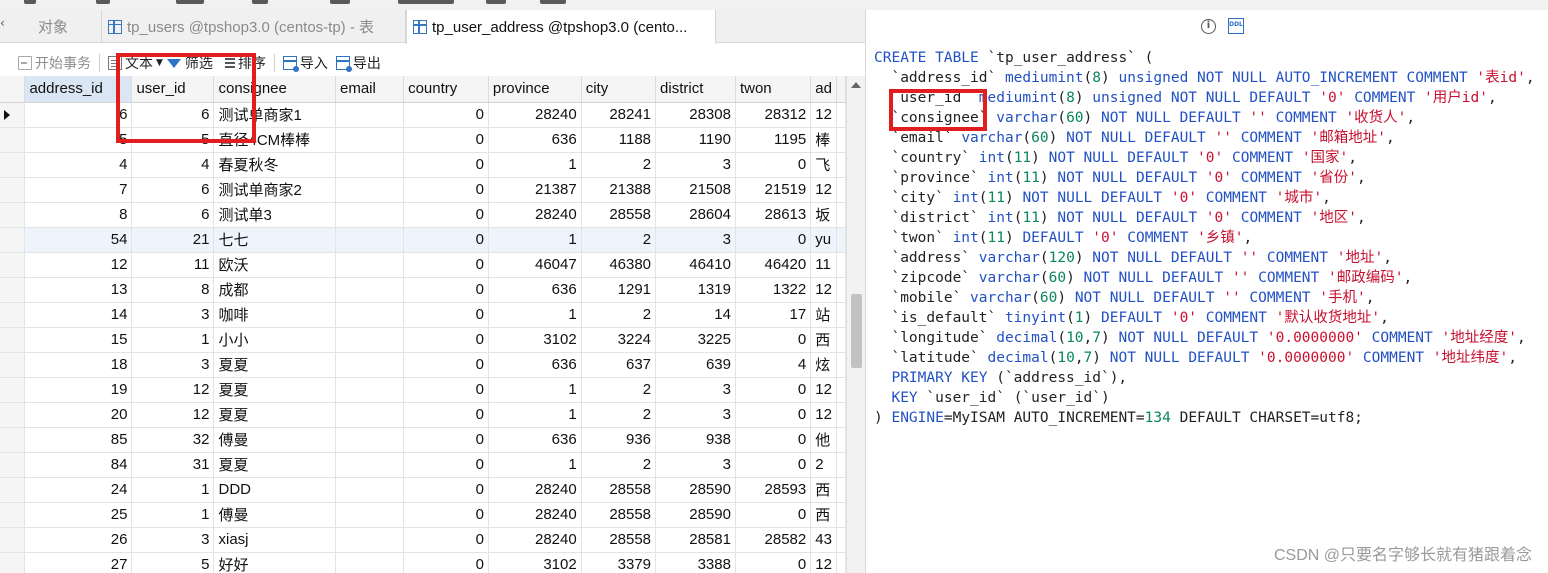 This screenshot has width=1548, height=573. I want to click on table-row: 14 3 咖啡 0 1 2 14 17 站, so click(423, 315).